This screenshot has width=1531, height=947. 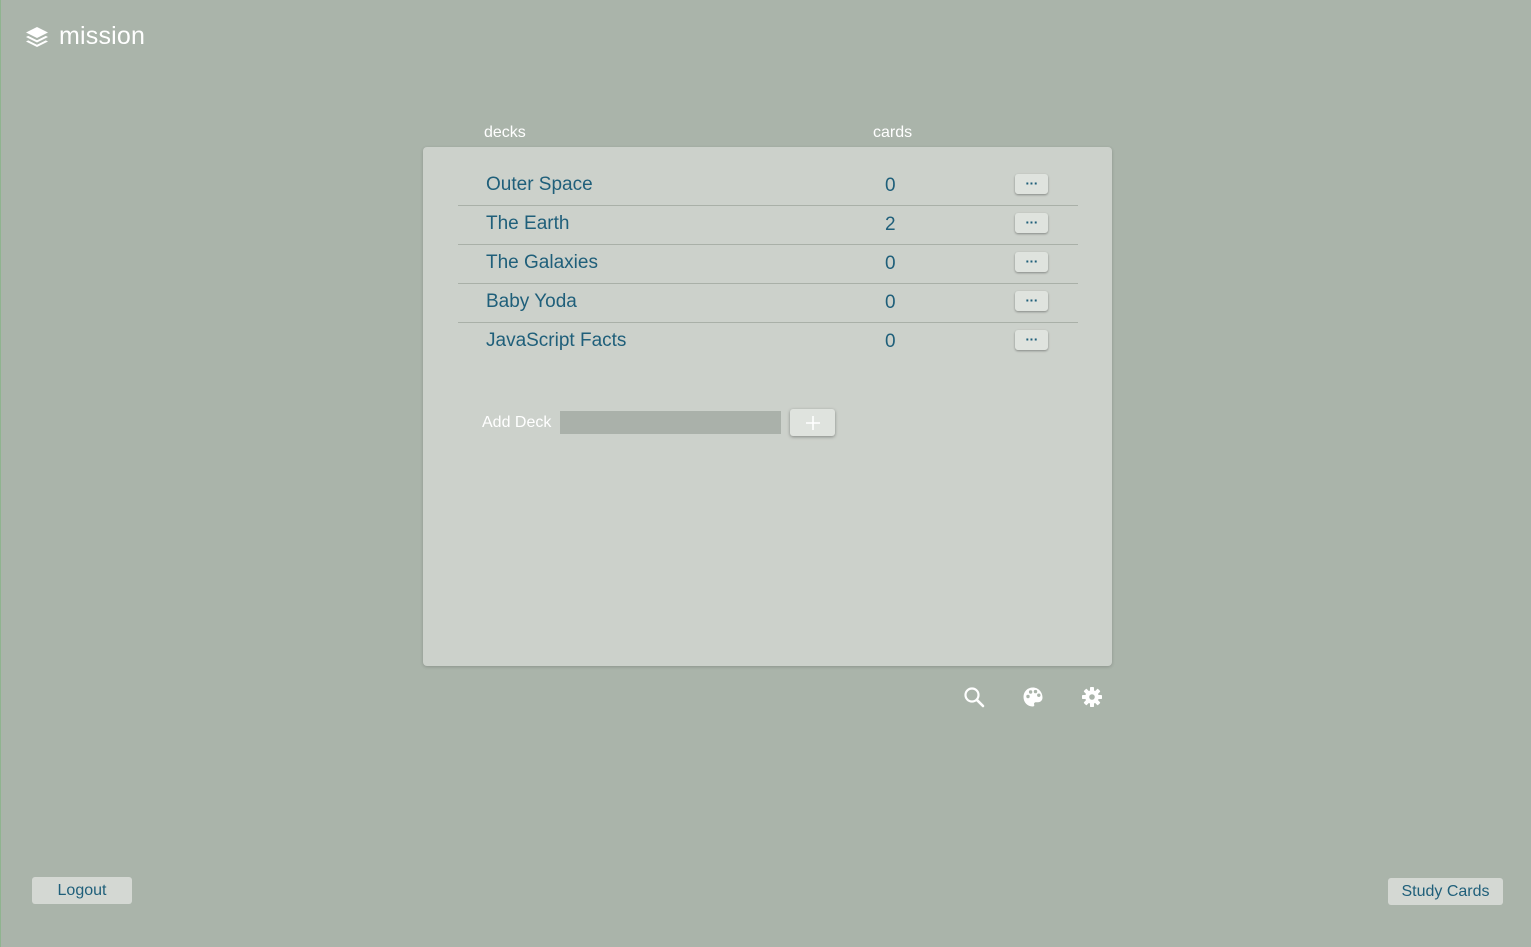 What do you see at coordinates (556, 341) in the screenshot?
I see `deck-name: JavaScript Facts` at bounding box center [556, 341].